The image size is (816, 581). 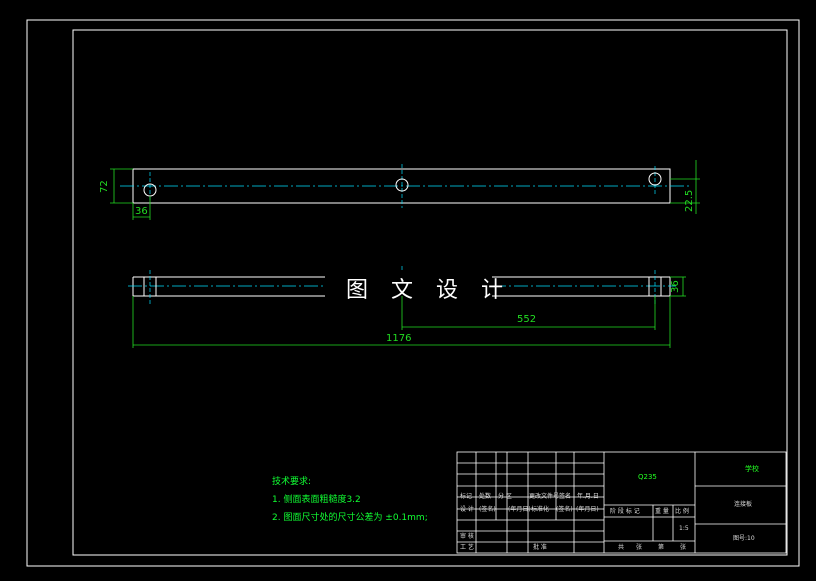 What do you see at coordinates (587, 509) in the screenshot?
I see `tb-row2-5: (年月日)` at bounding box center [587, 509].